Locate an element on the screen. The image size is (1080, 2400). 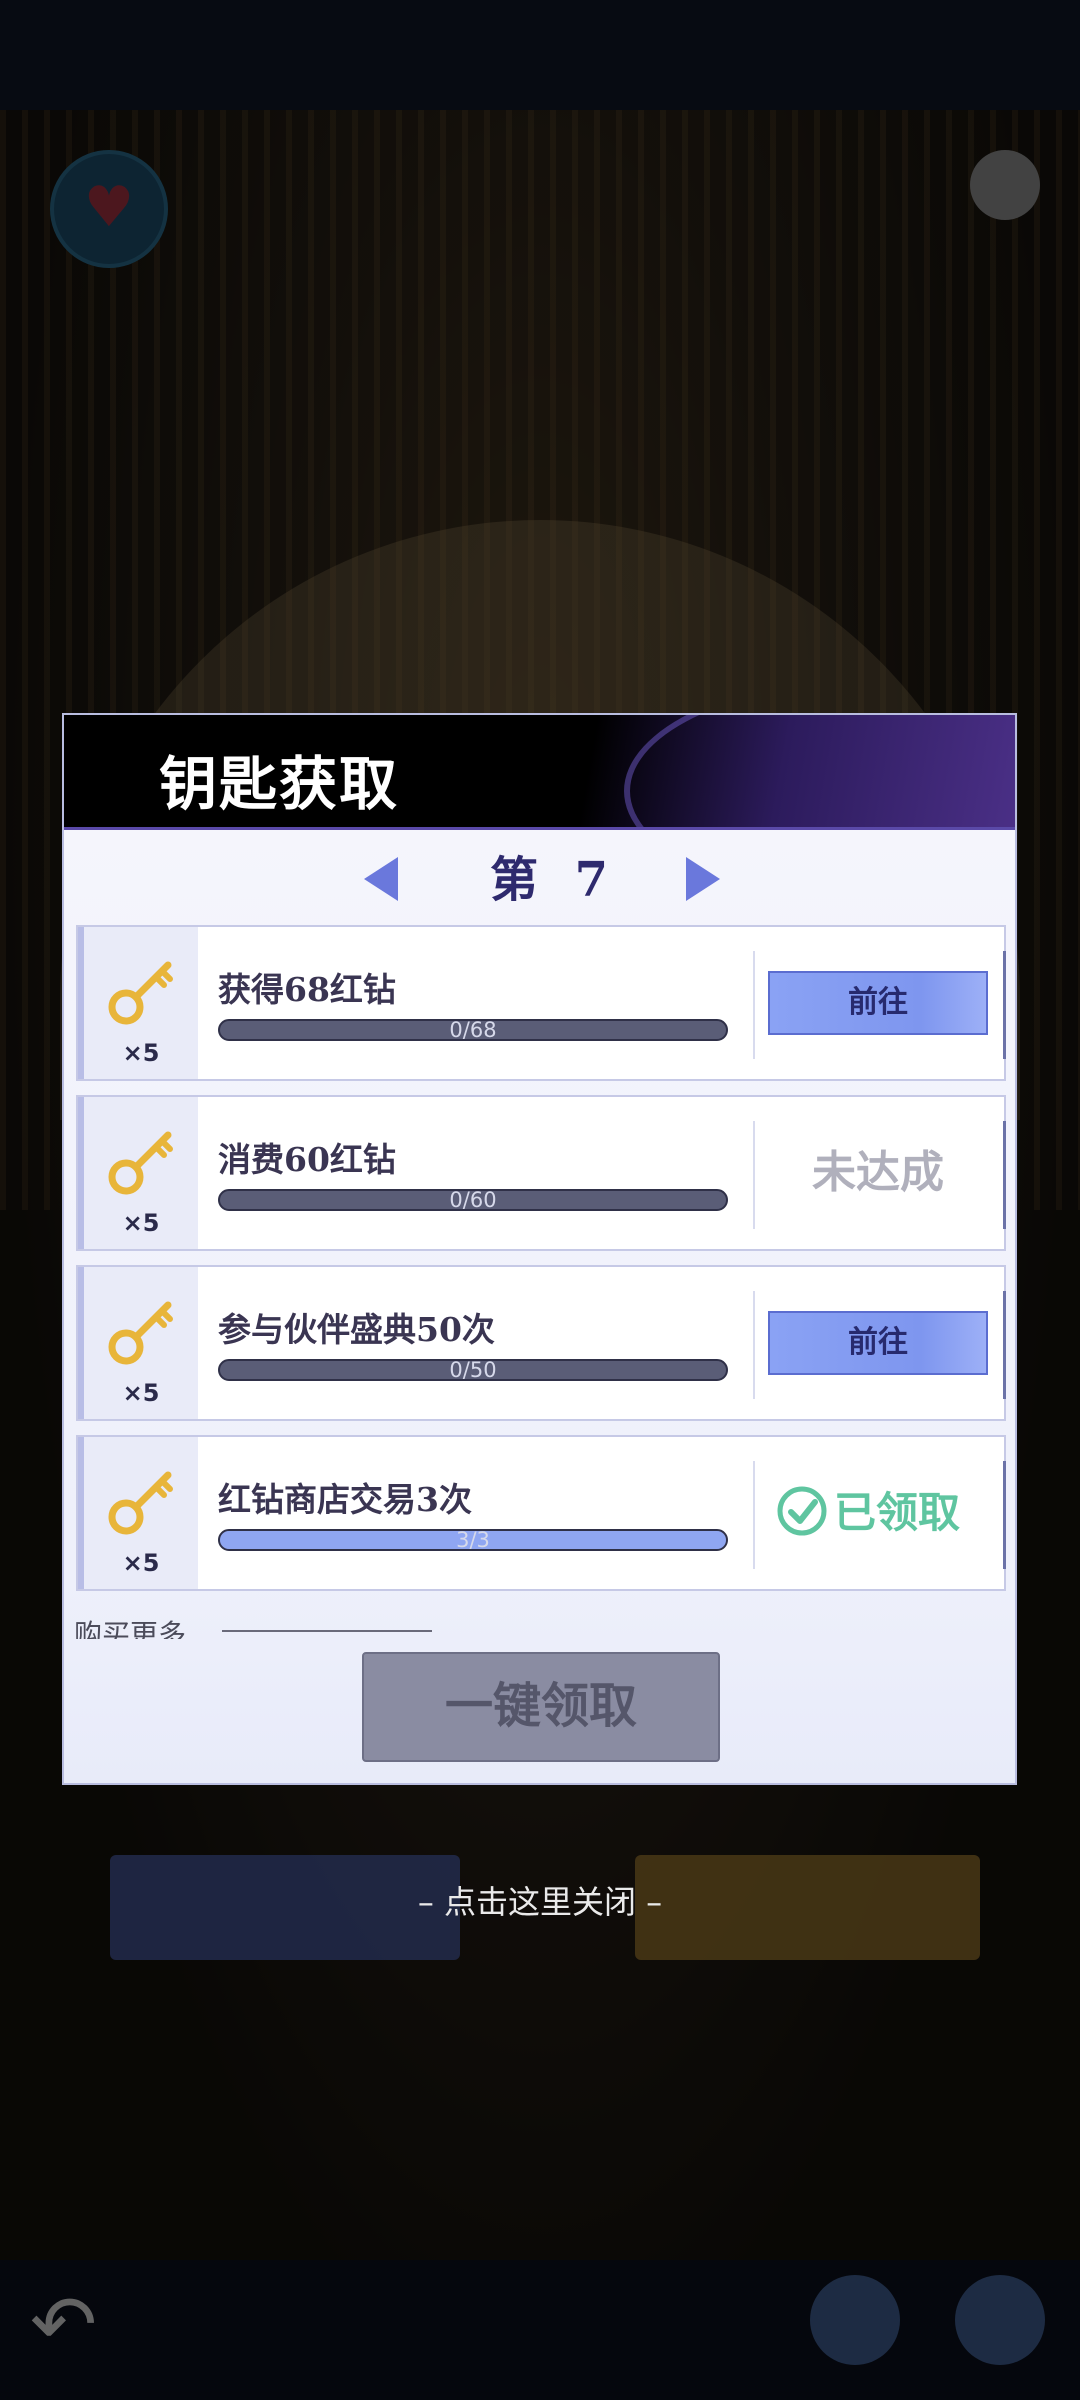
dialog-title: 钥匙获取 is located at coordinates (279, 784).